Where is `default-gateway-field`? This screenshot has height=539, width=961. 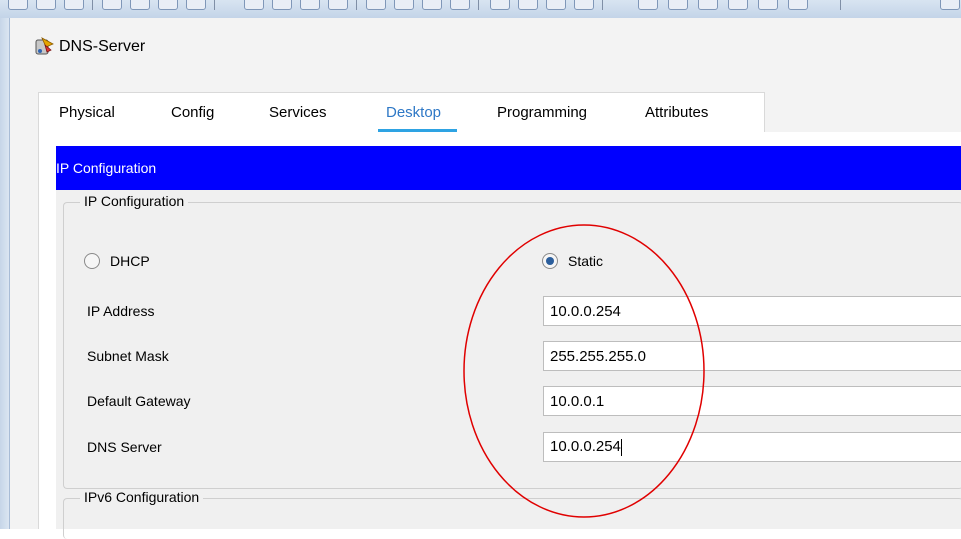
default-gateway-field is located at coordinates (752, 401).